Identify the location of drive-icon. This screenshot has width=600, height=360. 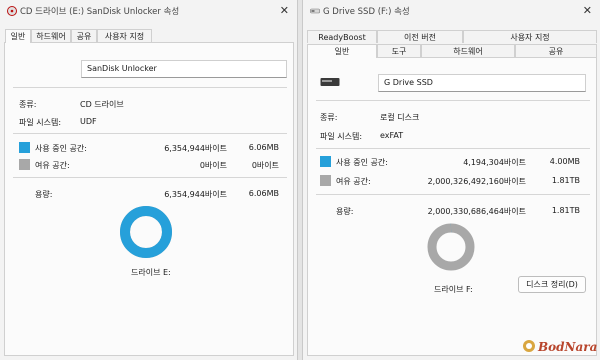
(315, 11).